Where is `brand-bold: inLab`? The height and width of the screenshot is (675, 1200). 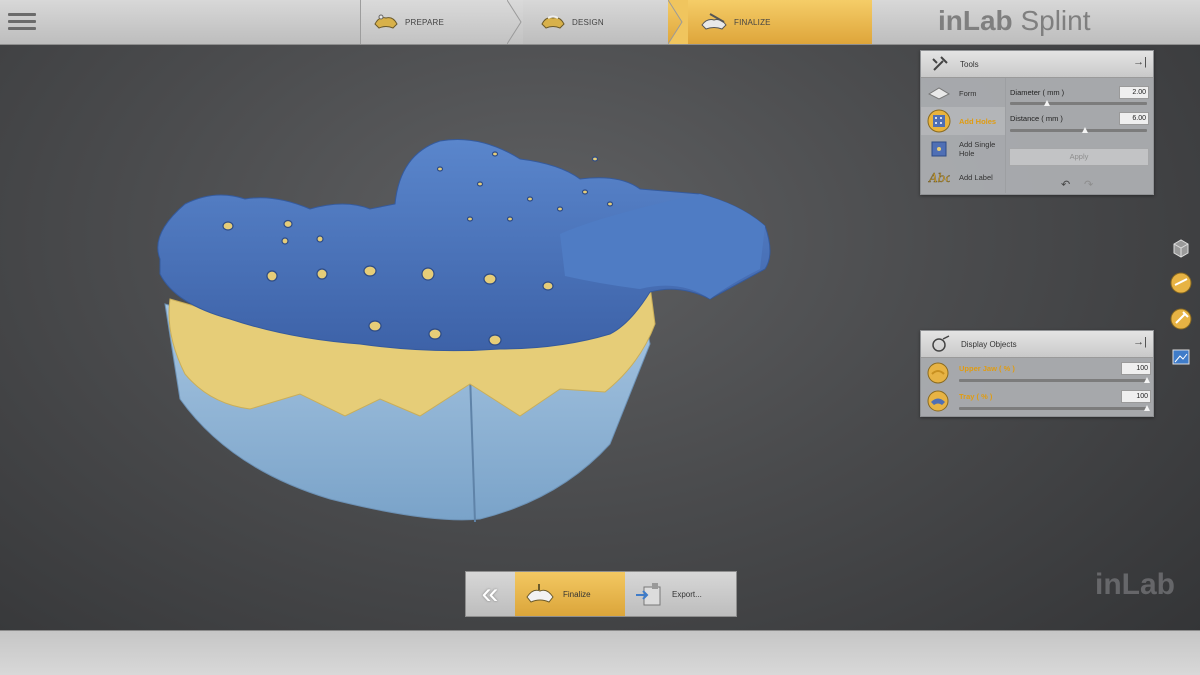
brand-bold: inLab is located at coordinates (975, 20).